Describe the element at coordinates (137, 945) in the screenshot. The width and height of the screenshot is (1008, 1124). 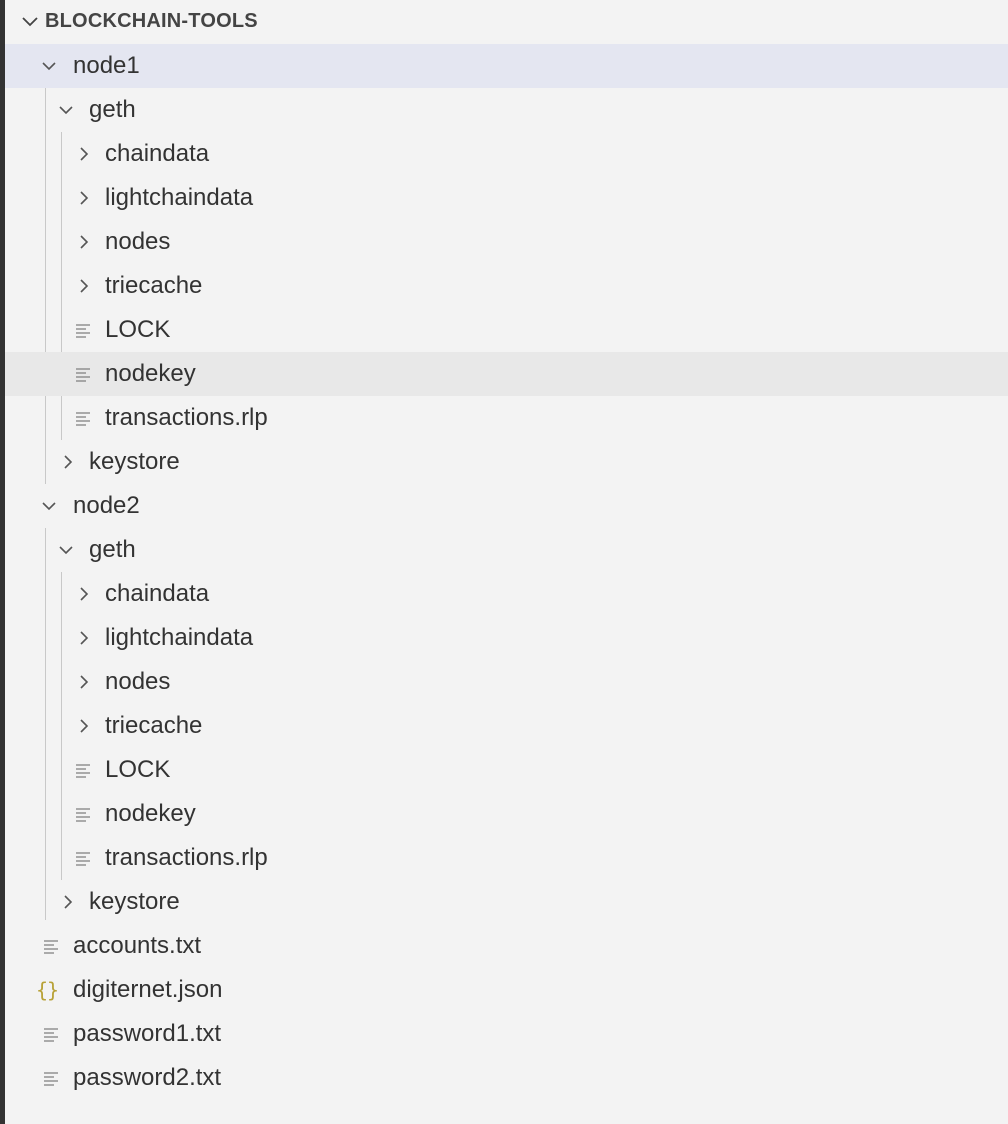
I see `tree-item-label: accounts.txt` at that location.